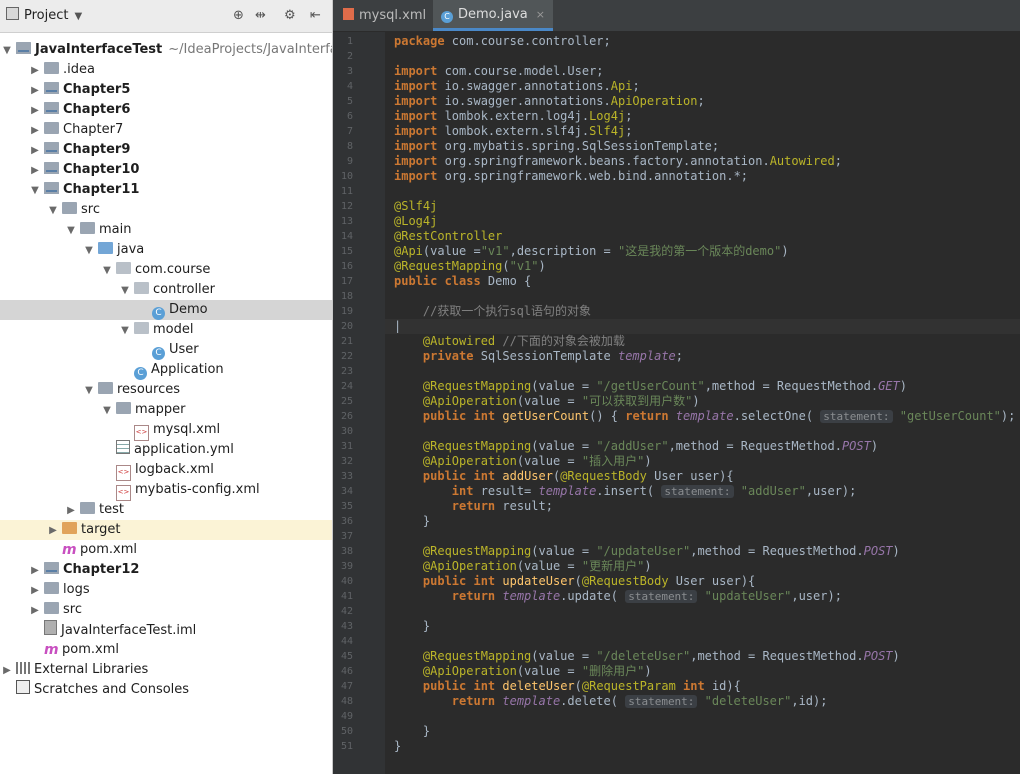 The height and width of the screenshot is (774, 1020). What do you see at coordinates (702, 236) in the screenshot?
I see `code-line: @RestController` at bounding box center [702, 236].